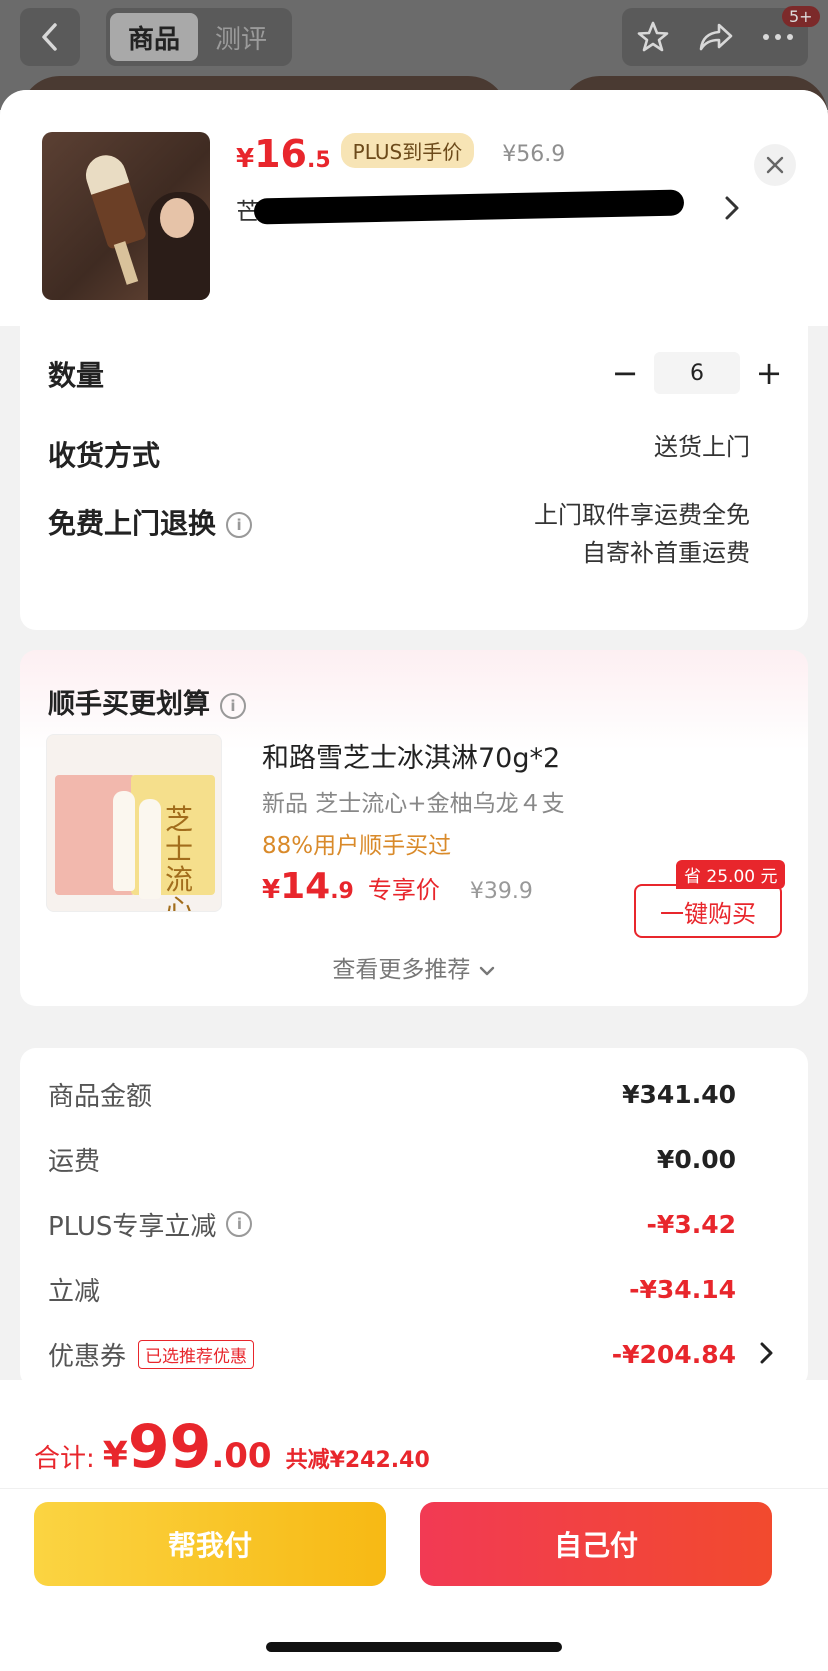 This screenshot has width=828, height=1671. Describe the element at coordinates (778, 37) in the screenshot. I see `more-icon` at that location.